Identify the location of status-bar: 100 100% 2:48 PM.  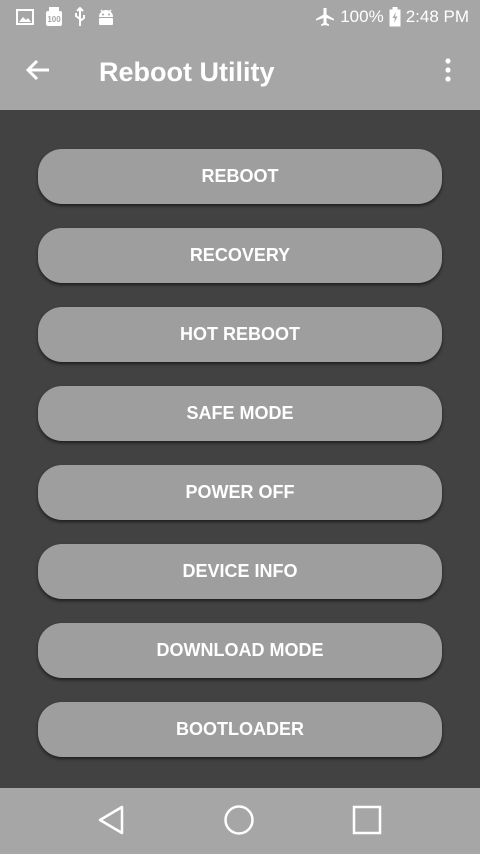
(240, 17).